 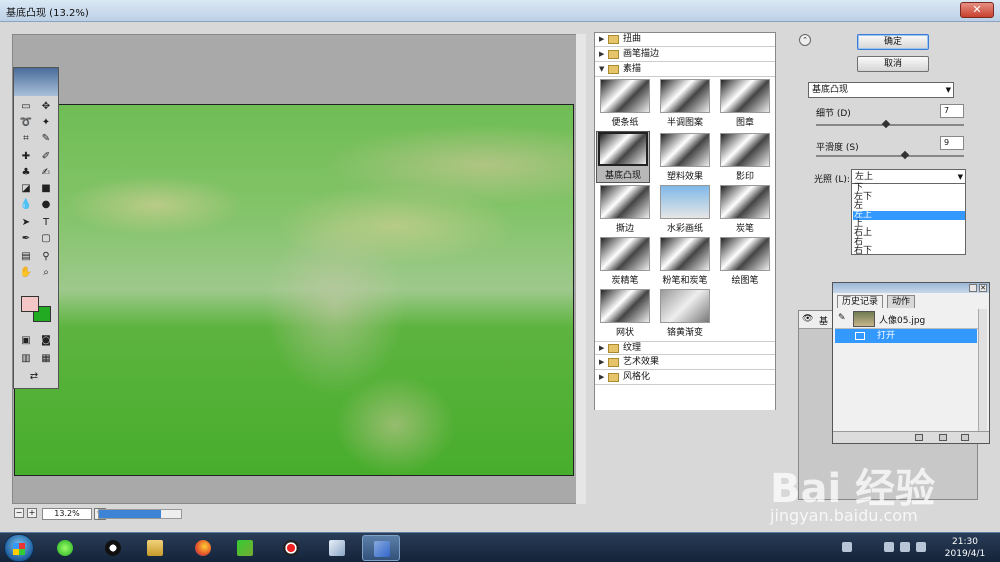 What do you see at coordinates (685, 158) in the screenshot?
I see `filter-thumbnail: 塑料效果` at bounding box center [685, 158].